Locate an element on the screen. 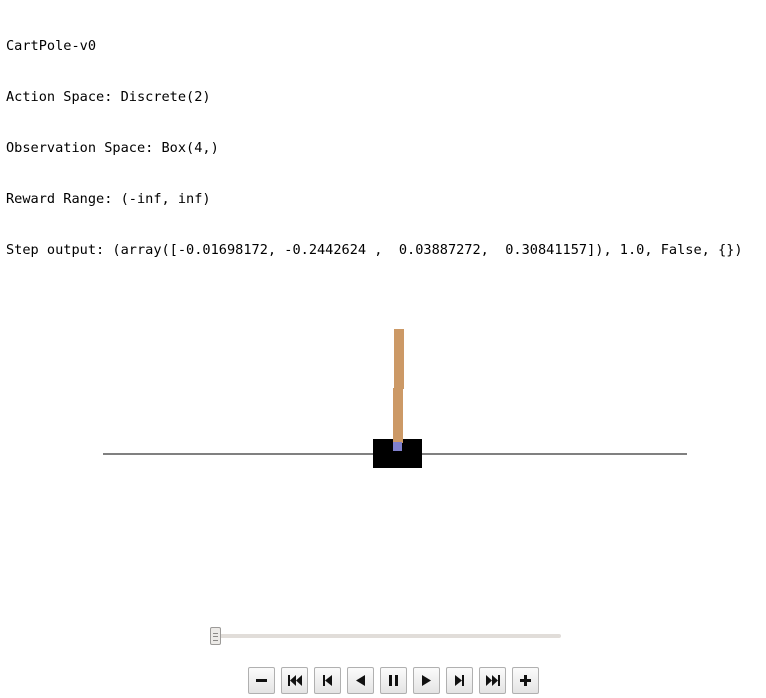 The width and height of the screenshot is (766, 698). pause-button is located at coordinates (393, 680).